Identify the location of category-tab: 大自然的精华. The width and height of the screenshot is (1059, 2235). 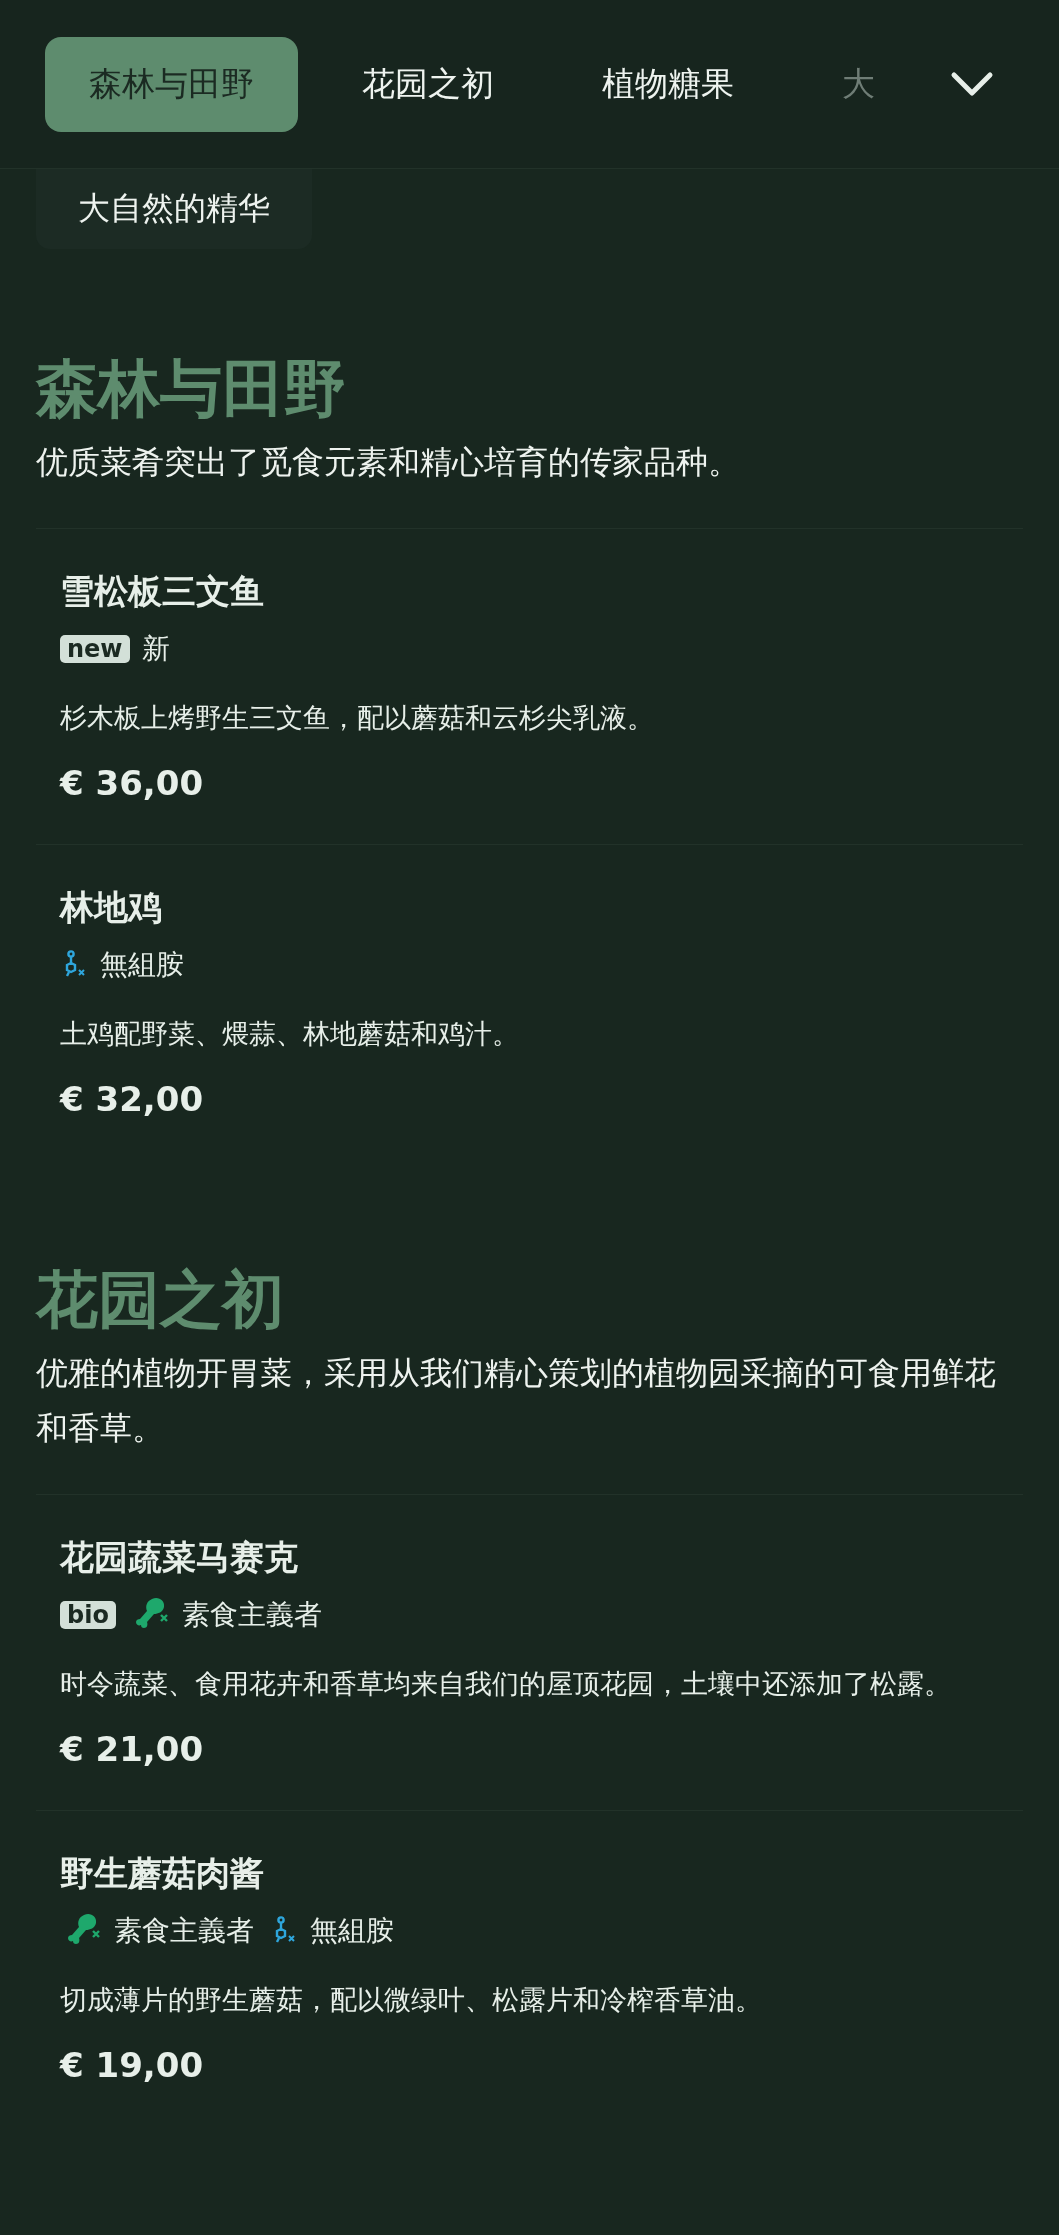
(174, 209).